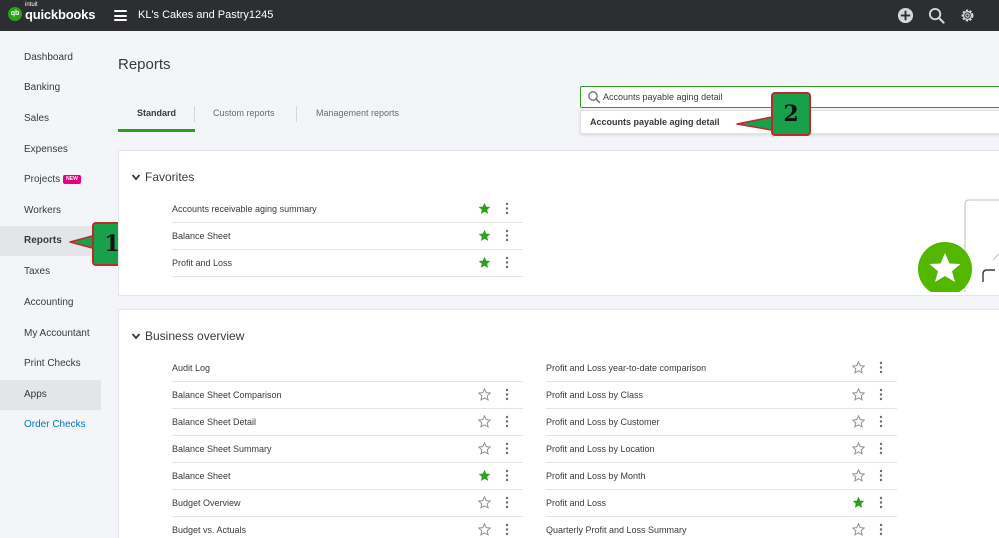 The height and width of the screenshot is (538, 999). Describe the element at coordinates (50, 425) in the screenshot. I see `nav-order-checks: Order Checks` at that location.